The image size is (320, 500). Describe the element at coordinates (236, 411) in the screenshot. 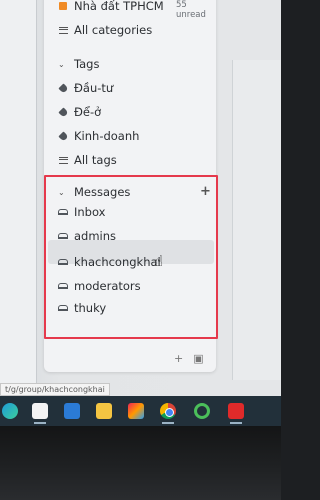

I see `anydesk-icon` at that location.